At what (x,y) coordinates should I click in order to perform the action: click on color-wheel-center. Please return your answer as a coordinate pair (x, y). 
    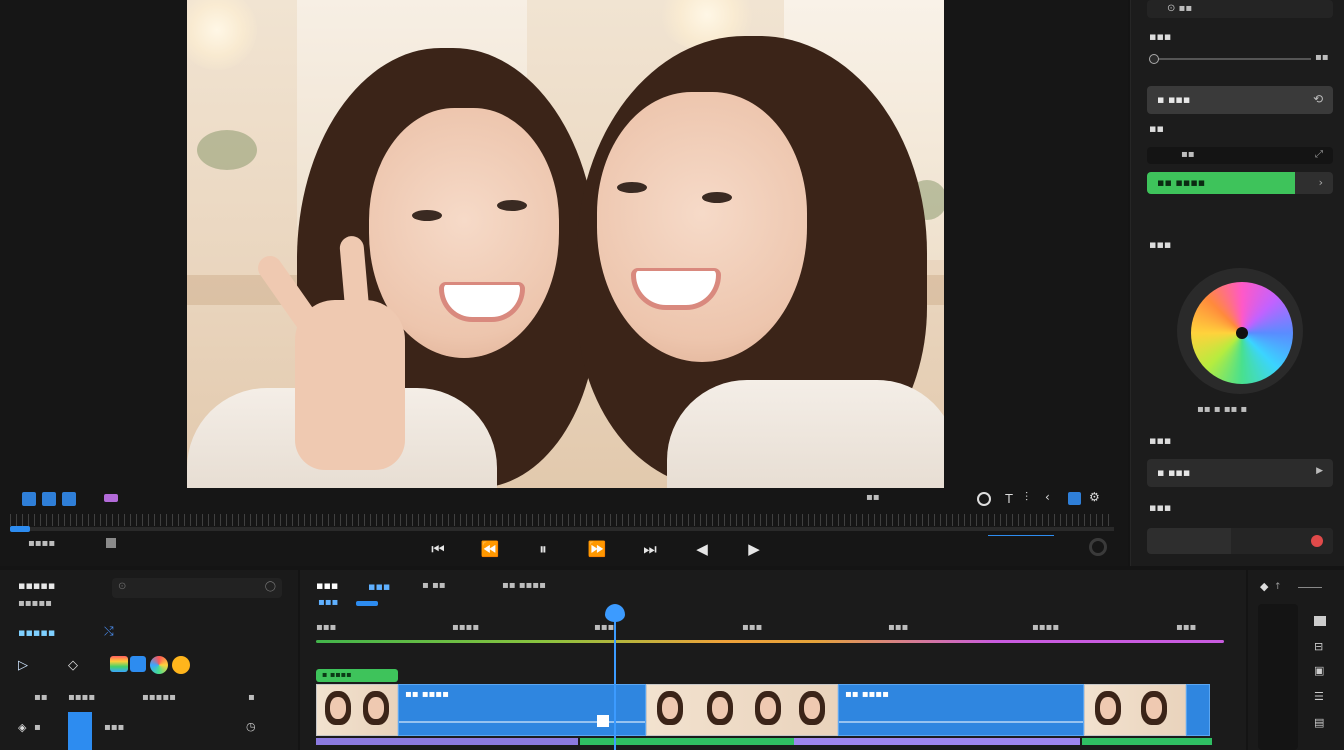
    Looking at the image, I should click on (1242, 333).